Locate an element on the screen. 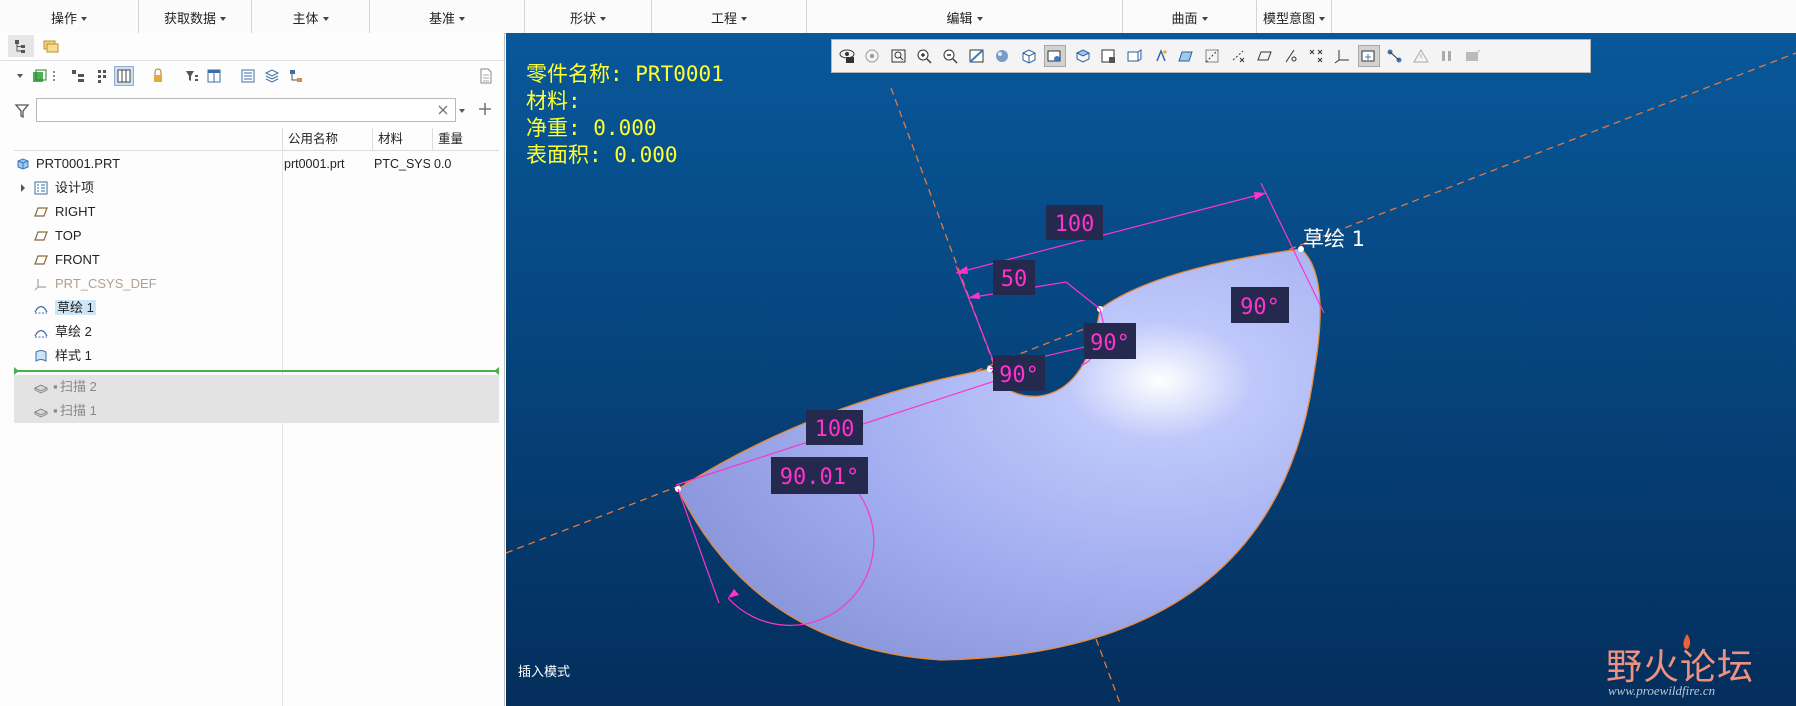 The width and height of the screenshot is (1796, 706). dimension-d90-01: 90.01° is located at coordinates (819, 475).